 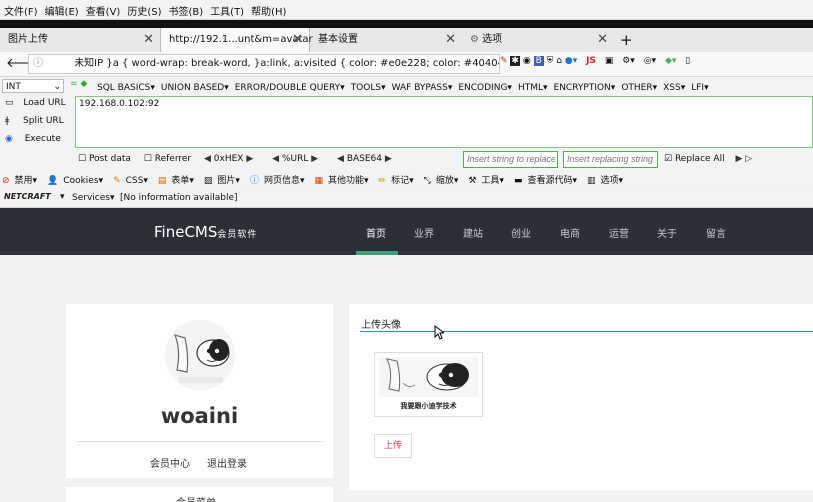 What do you see at coordinates (27, 196) in the screenshot?
I see `netcraft-logo: NETCRAFT` at bounding box center [27, 196].